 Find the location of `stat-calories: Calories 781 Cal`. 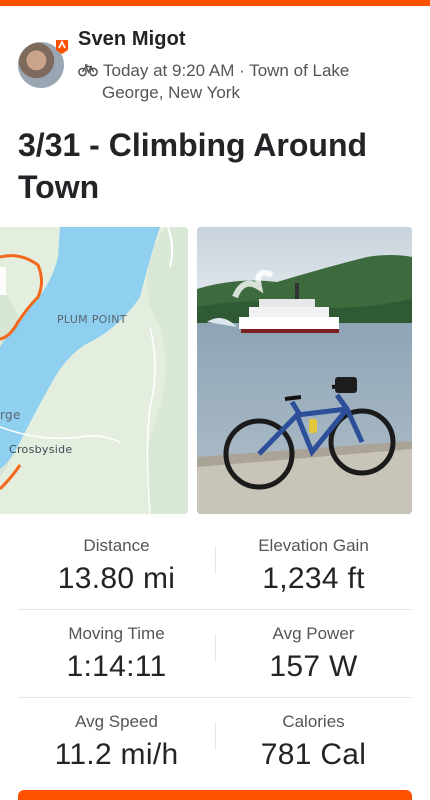

stat-calories: Calories 781 Cal is located at coordinates (313, 742).